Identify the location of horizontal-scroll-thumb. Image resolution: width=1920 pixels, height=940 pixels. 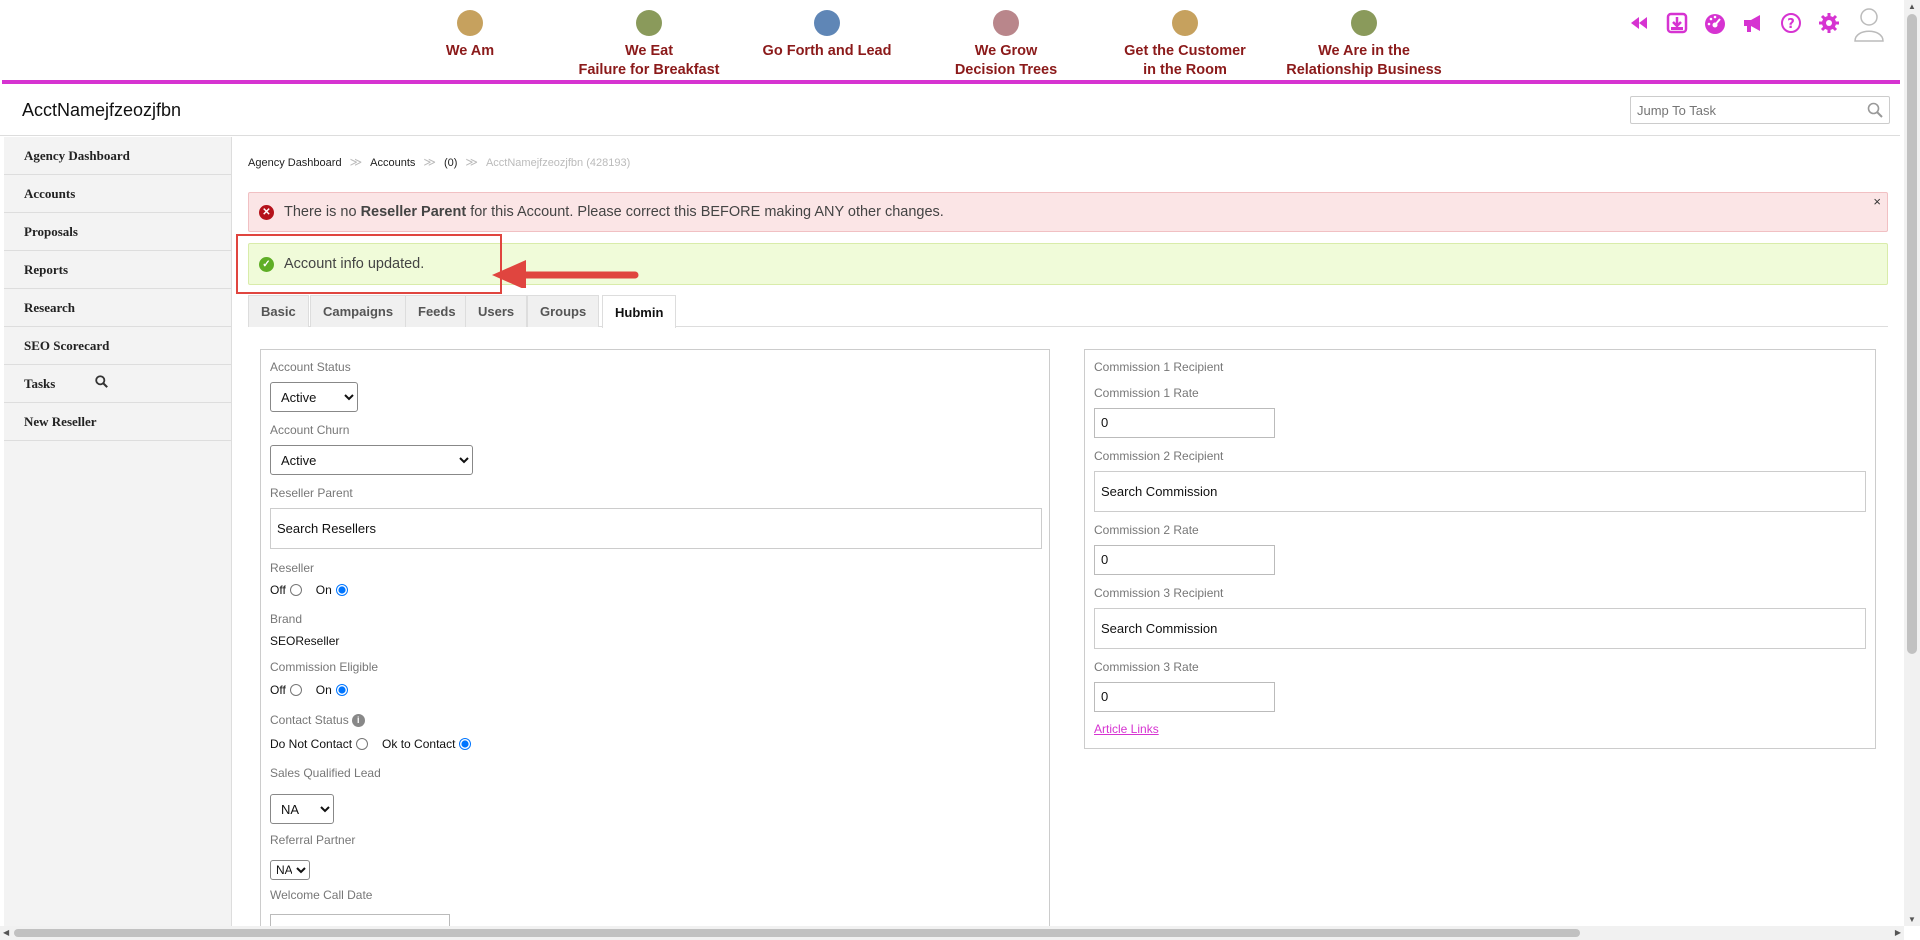
(797, 933).